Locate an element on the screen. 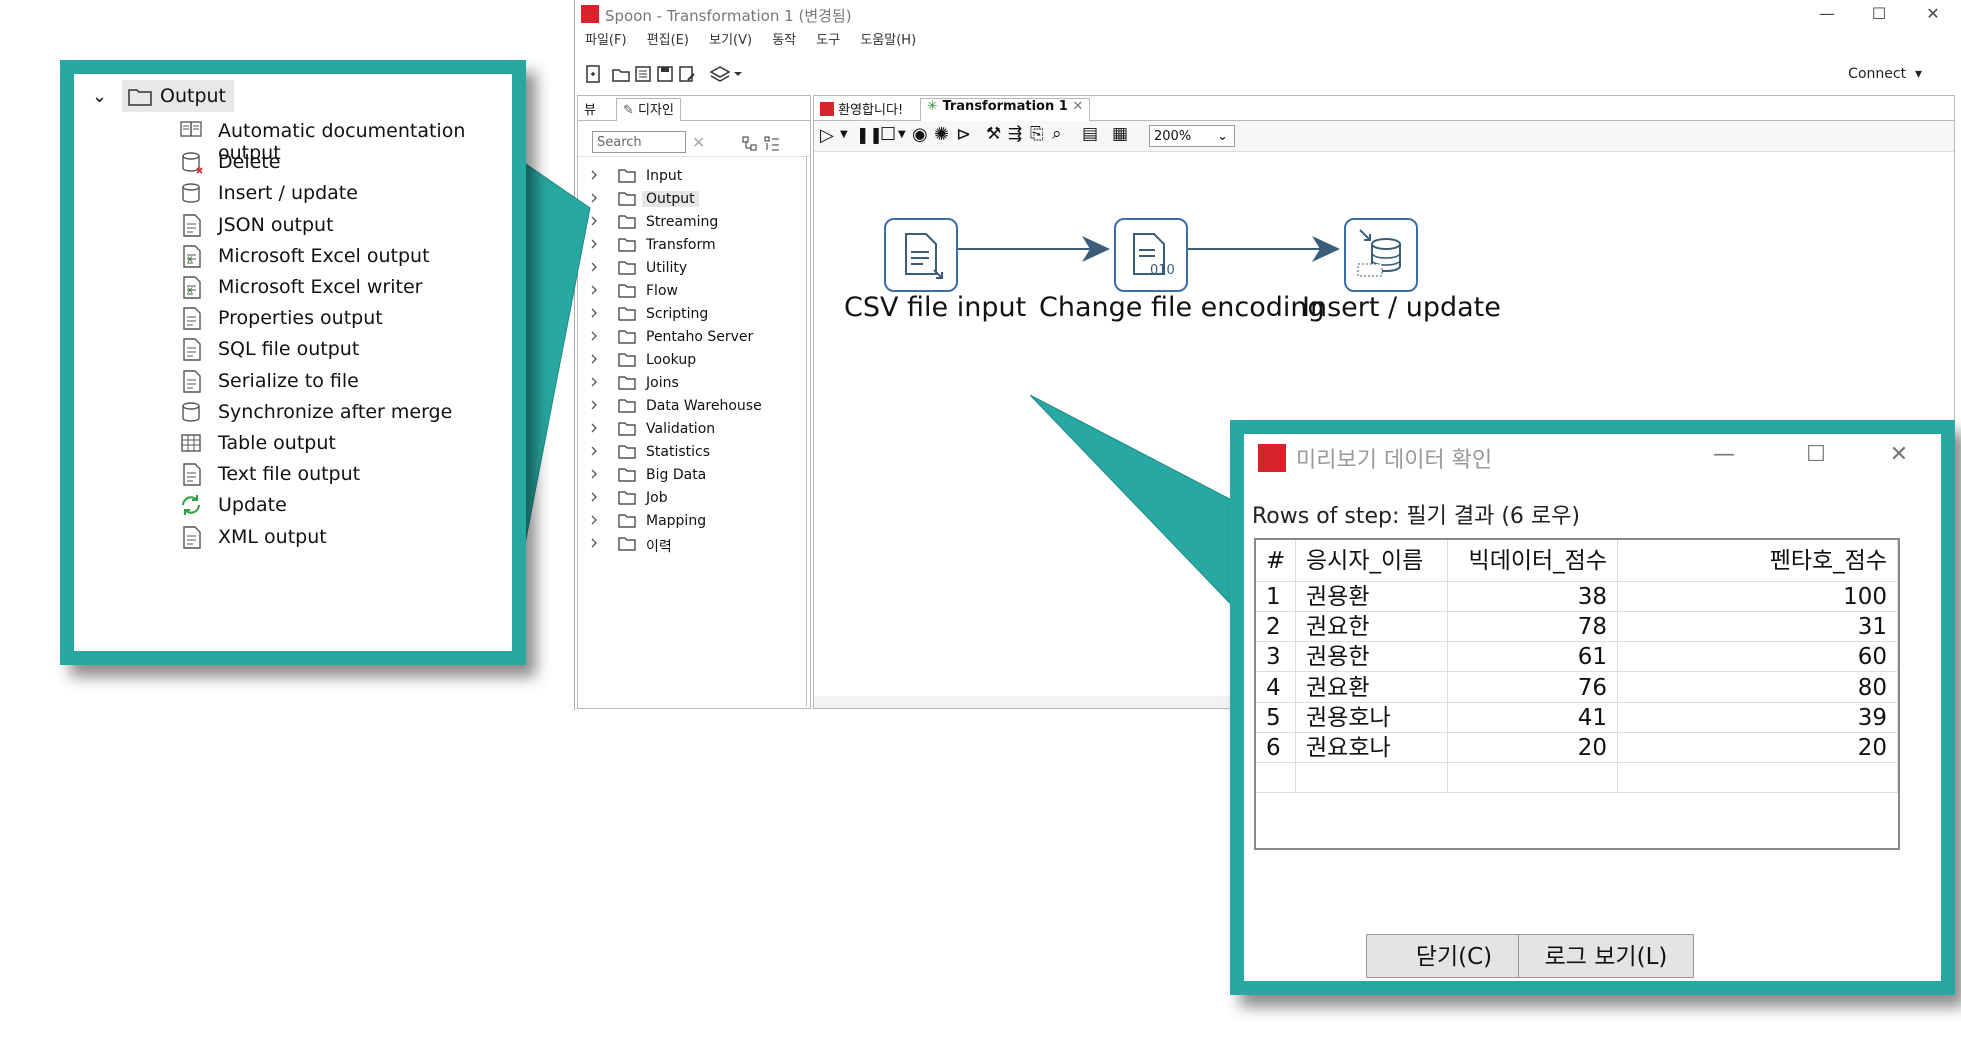 This screenshot has height=1043, width=1961. output-header: Output is located at coordinates (178, 96).